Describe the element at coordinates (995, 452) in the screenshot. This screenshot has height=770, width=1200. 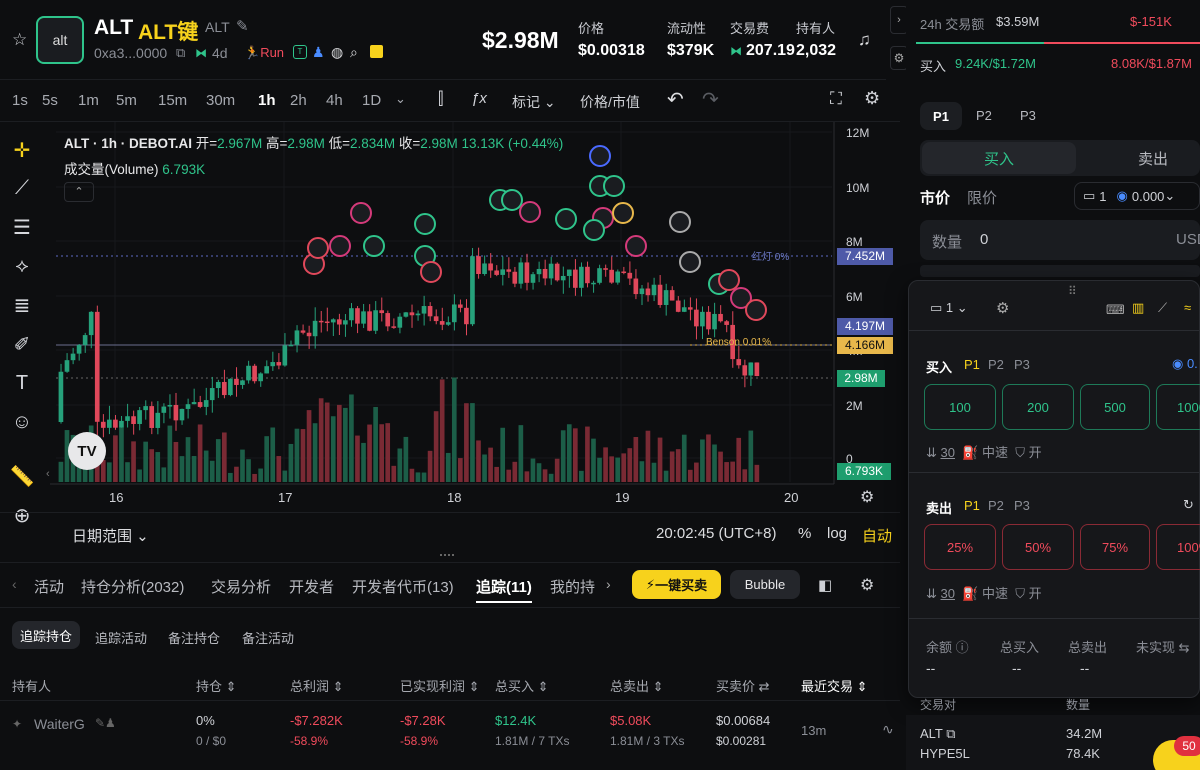
I see `quick-buy-speed: 中速` at that location.